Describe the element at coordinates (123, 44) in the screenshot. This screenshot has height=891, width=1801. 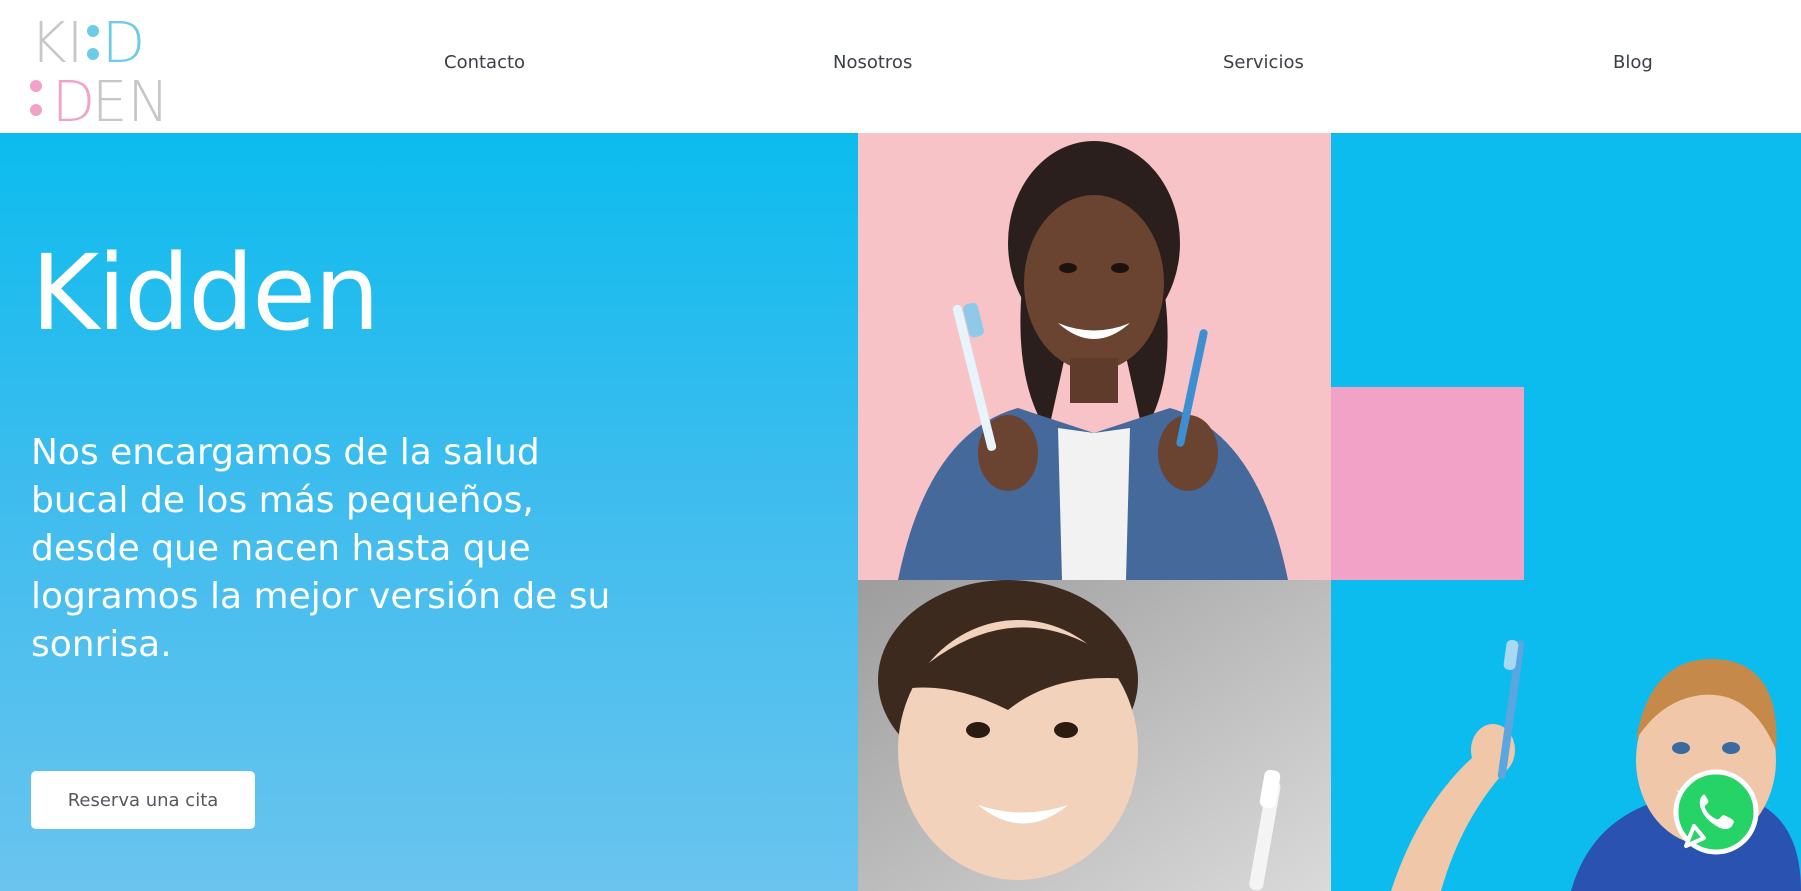
I see `logo-d-top: D` at that location.